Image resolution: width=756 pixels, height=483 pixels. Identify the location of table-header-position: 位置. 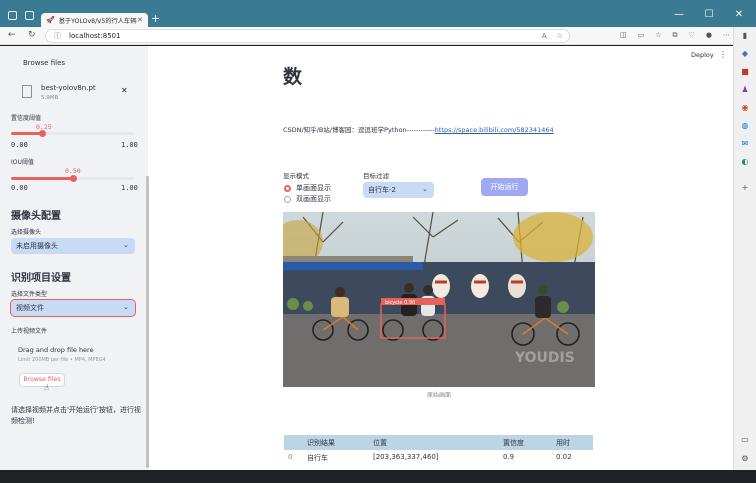
(380, 443).